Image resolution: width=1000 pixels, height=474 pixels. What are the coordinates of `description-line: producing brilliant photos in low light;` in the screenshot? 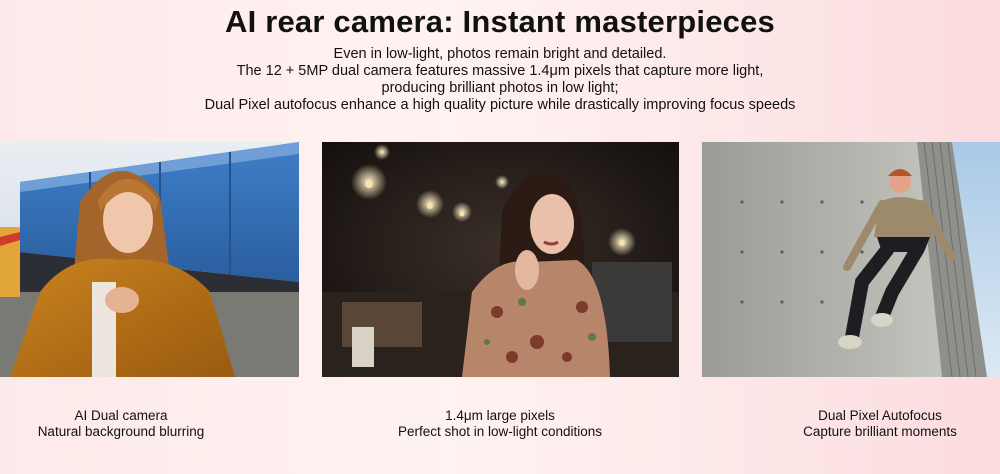 It's located at (500, 88).